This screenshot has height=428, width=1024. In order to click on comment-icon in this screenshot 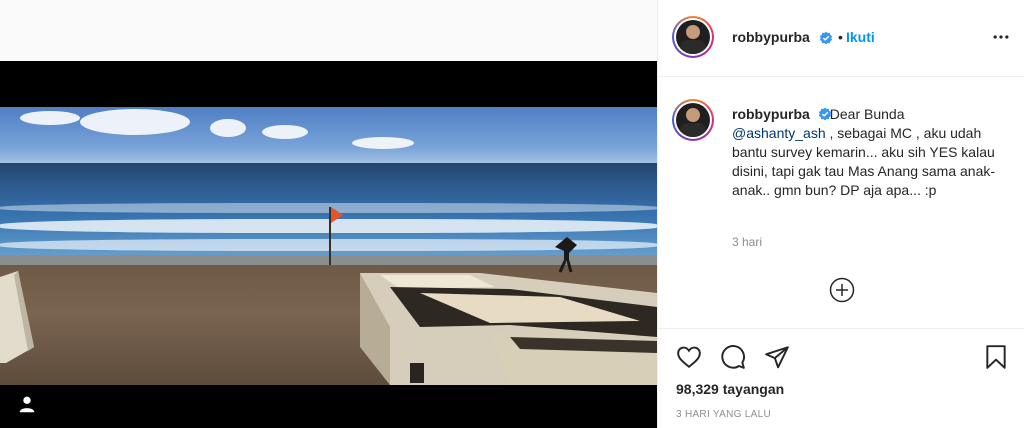, I will do `click(733, 357)`.